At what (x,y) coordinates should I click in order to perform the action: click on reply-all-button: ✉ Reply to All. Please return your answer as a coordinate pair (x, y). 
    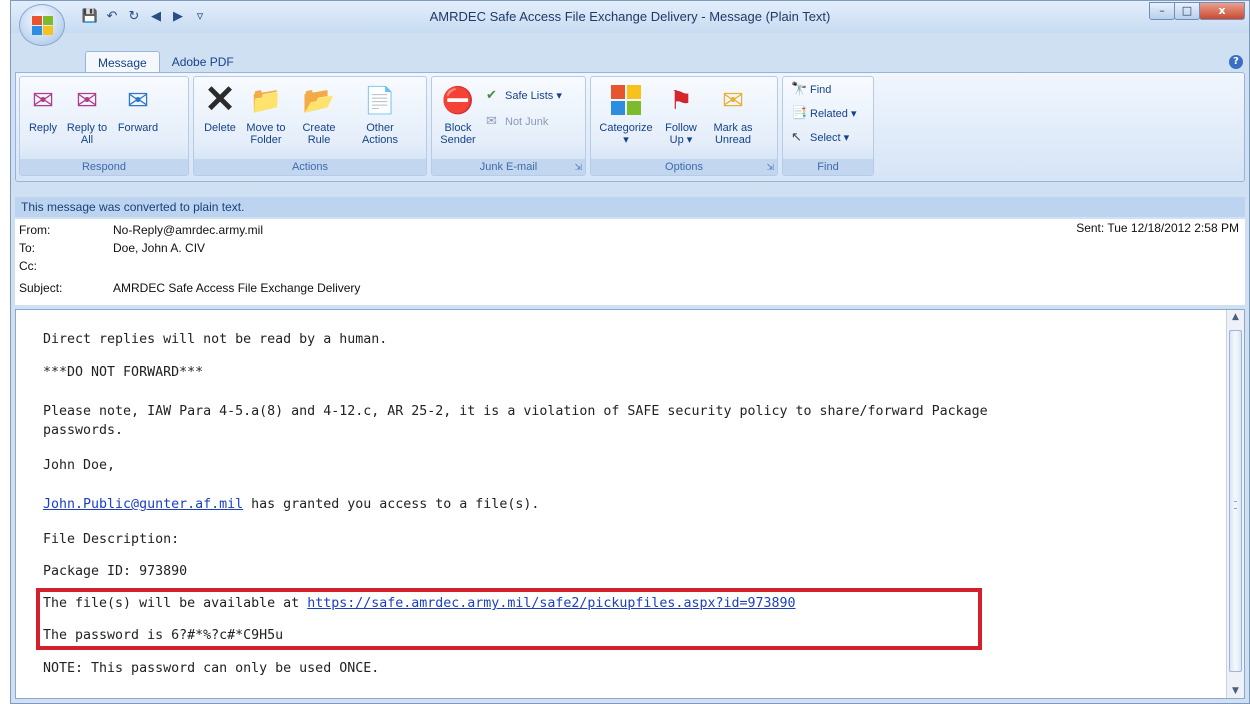
    Looking at the image, I should click on (87, 114).